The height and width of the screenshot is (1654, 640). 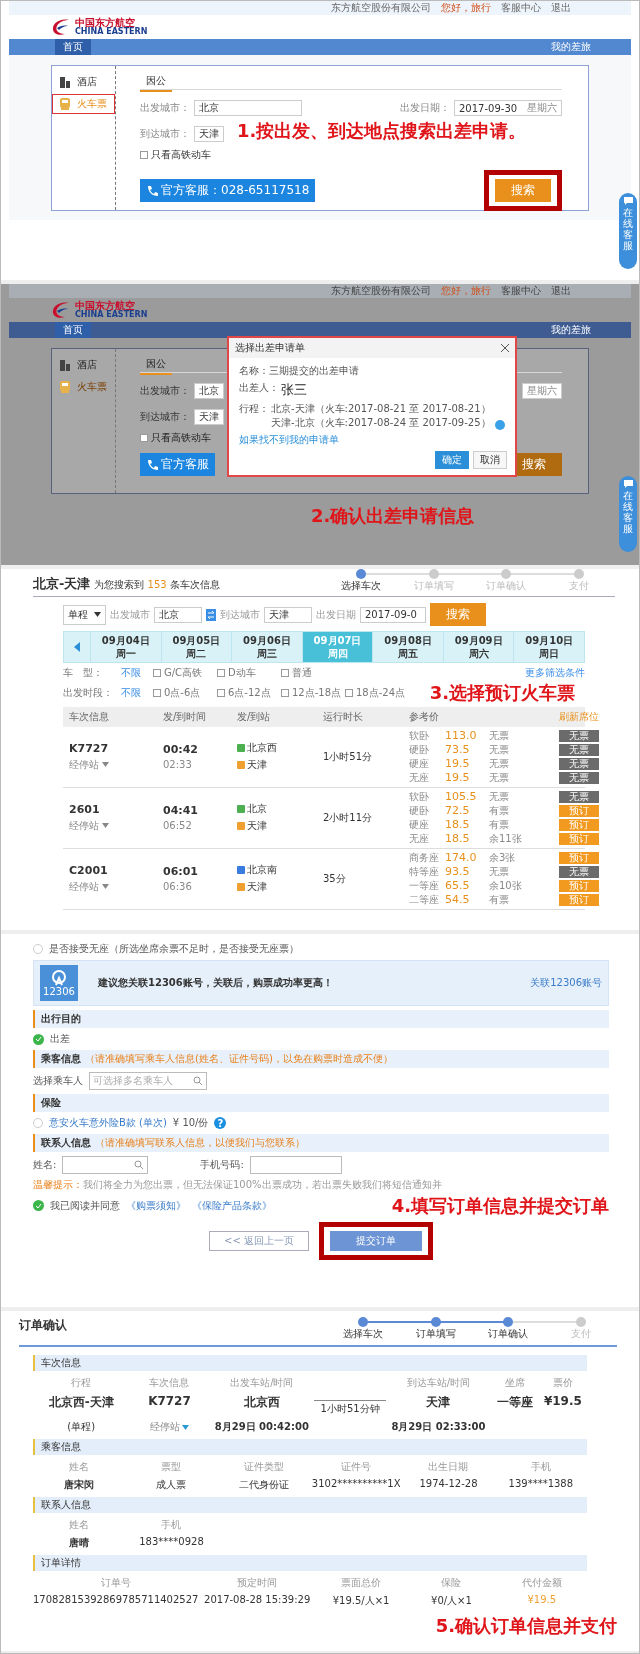 What do you see at coordinates (196, 647) in the screenshot?
I see `date-tab: 09月05日 周二` at bounding box center [196, 647].